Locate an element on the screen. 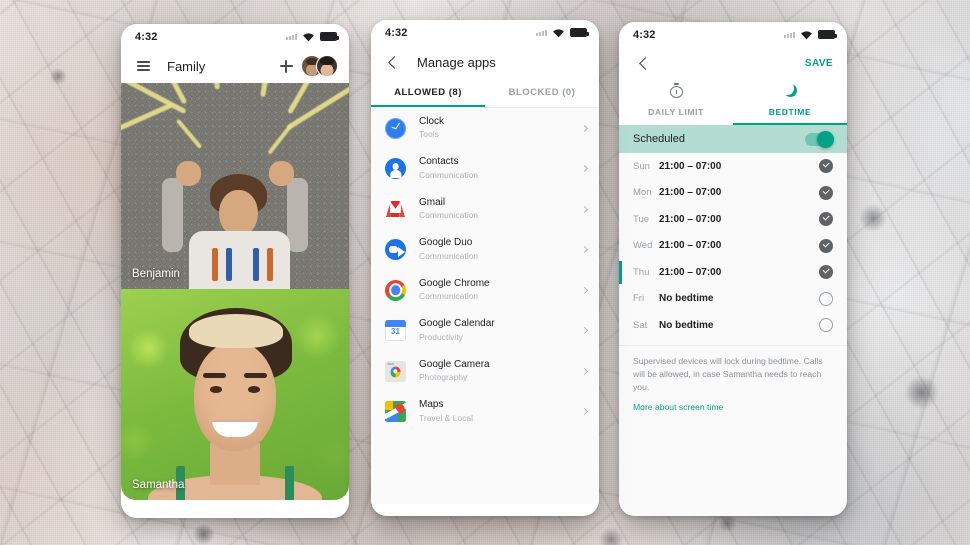  app-row-gmail: Gmail Communication is located at coordinates (485, 209).